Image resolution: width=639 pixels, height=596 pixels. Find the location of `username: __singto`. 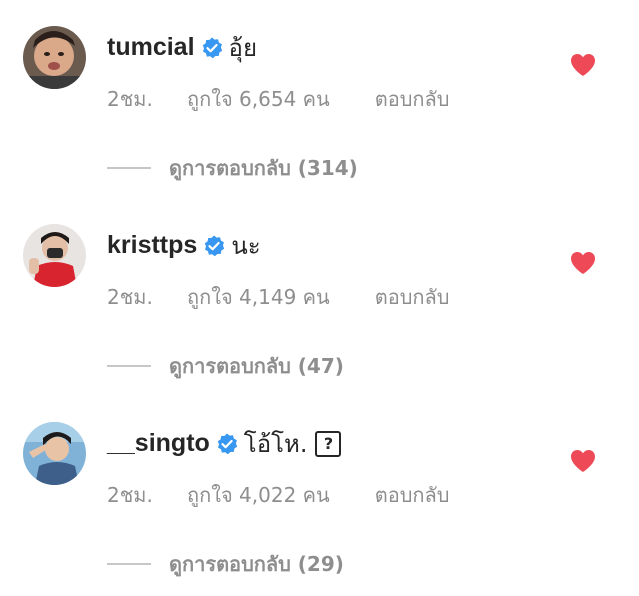

username: __singto is located at coordinates (158, 443).